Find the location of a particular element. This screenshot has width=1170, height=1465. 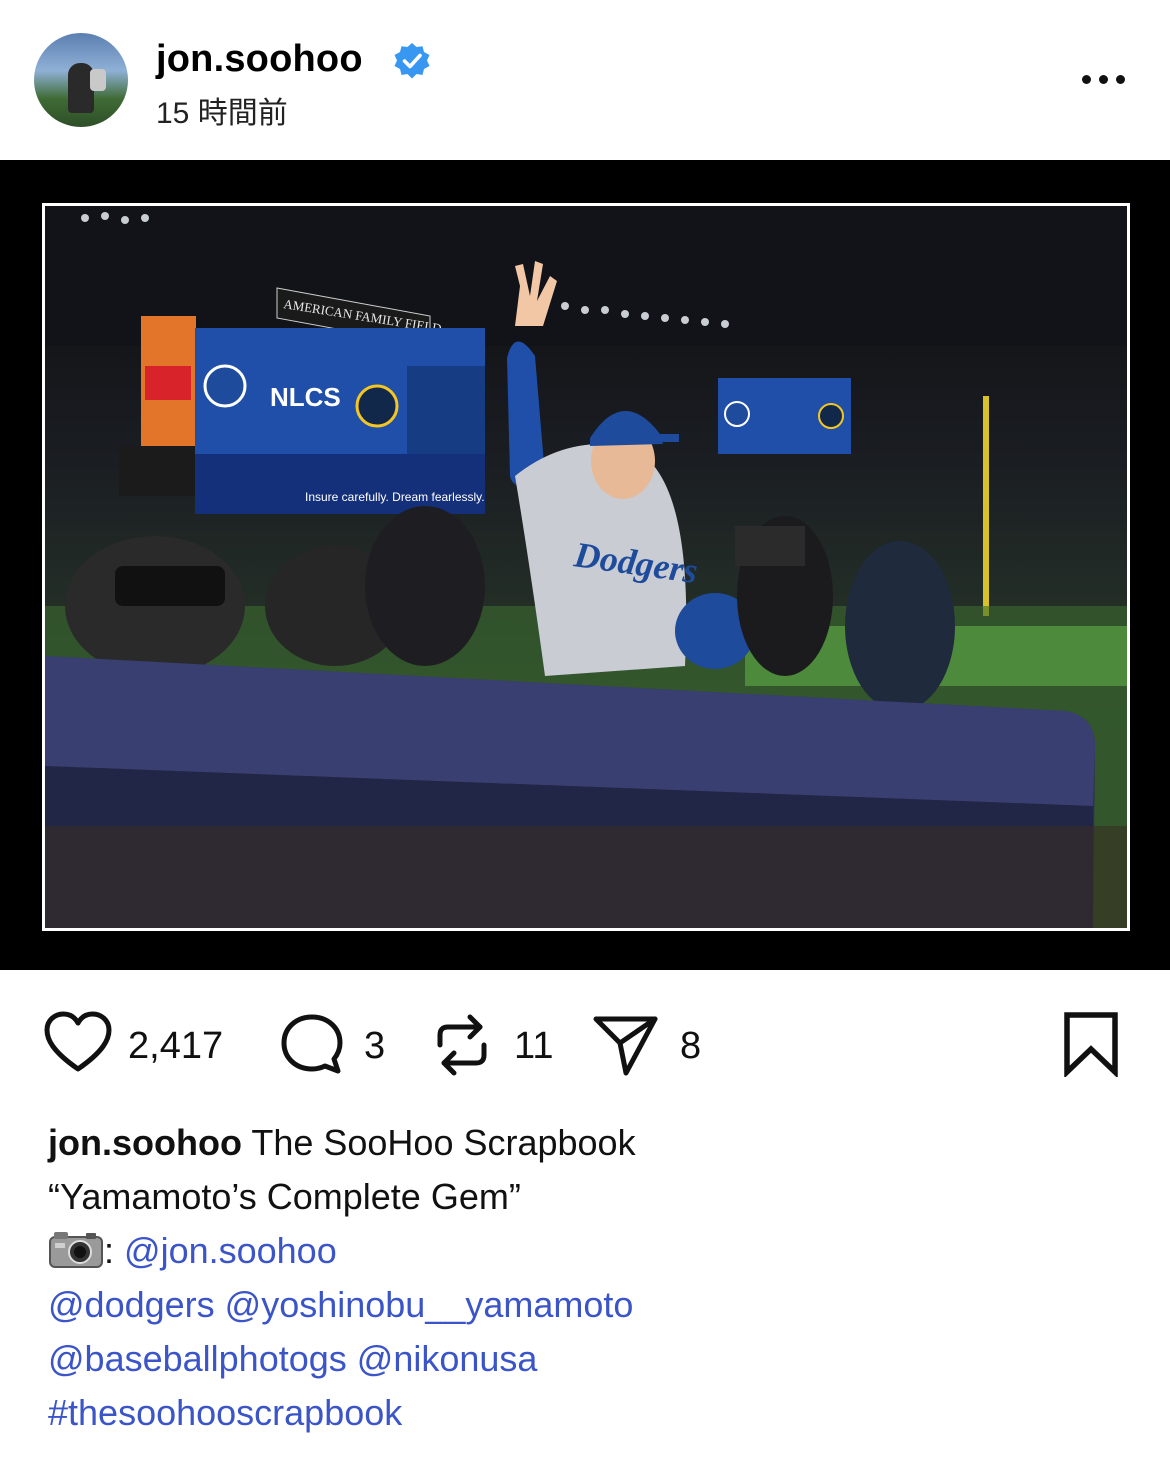

scoreboard-ad: Insure carefully. Dream fearlessly. is located at coordinates (395, 497).